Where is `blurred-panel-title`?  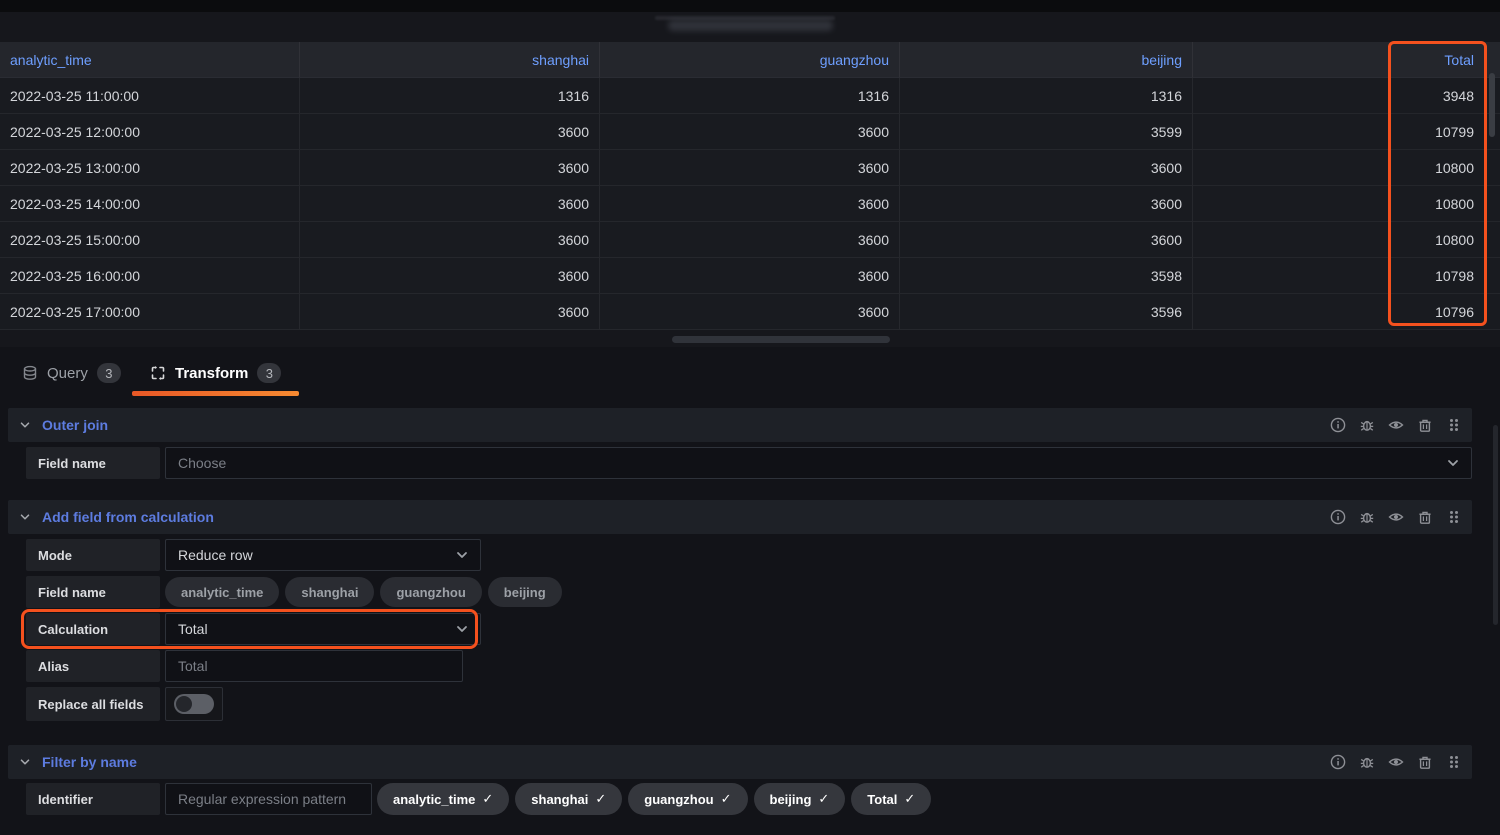
blurred-panel-title is located at coordinates (750, 25).